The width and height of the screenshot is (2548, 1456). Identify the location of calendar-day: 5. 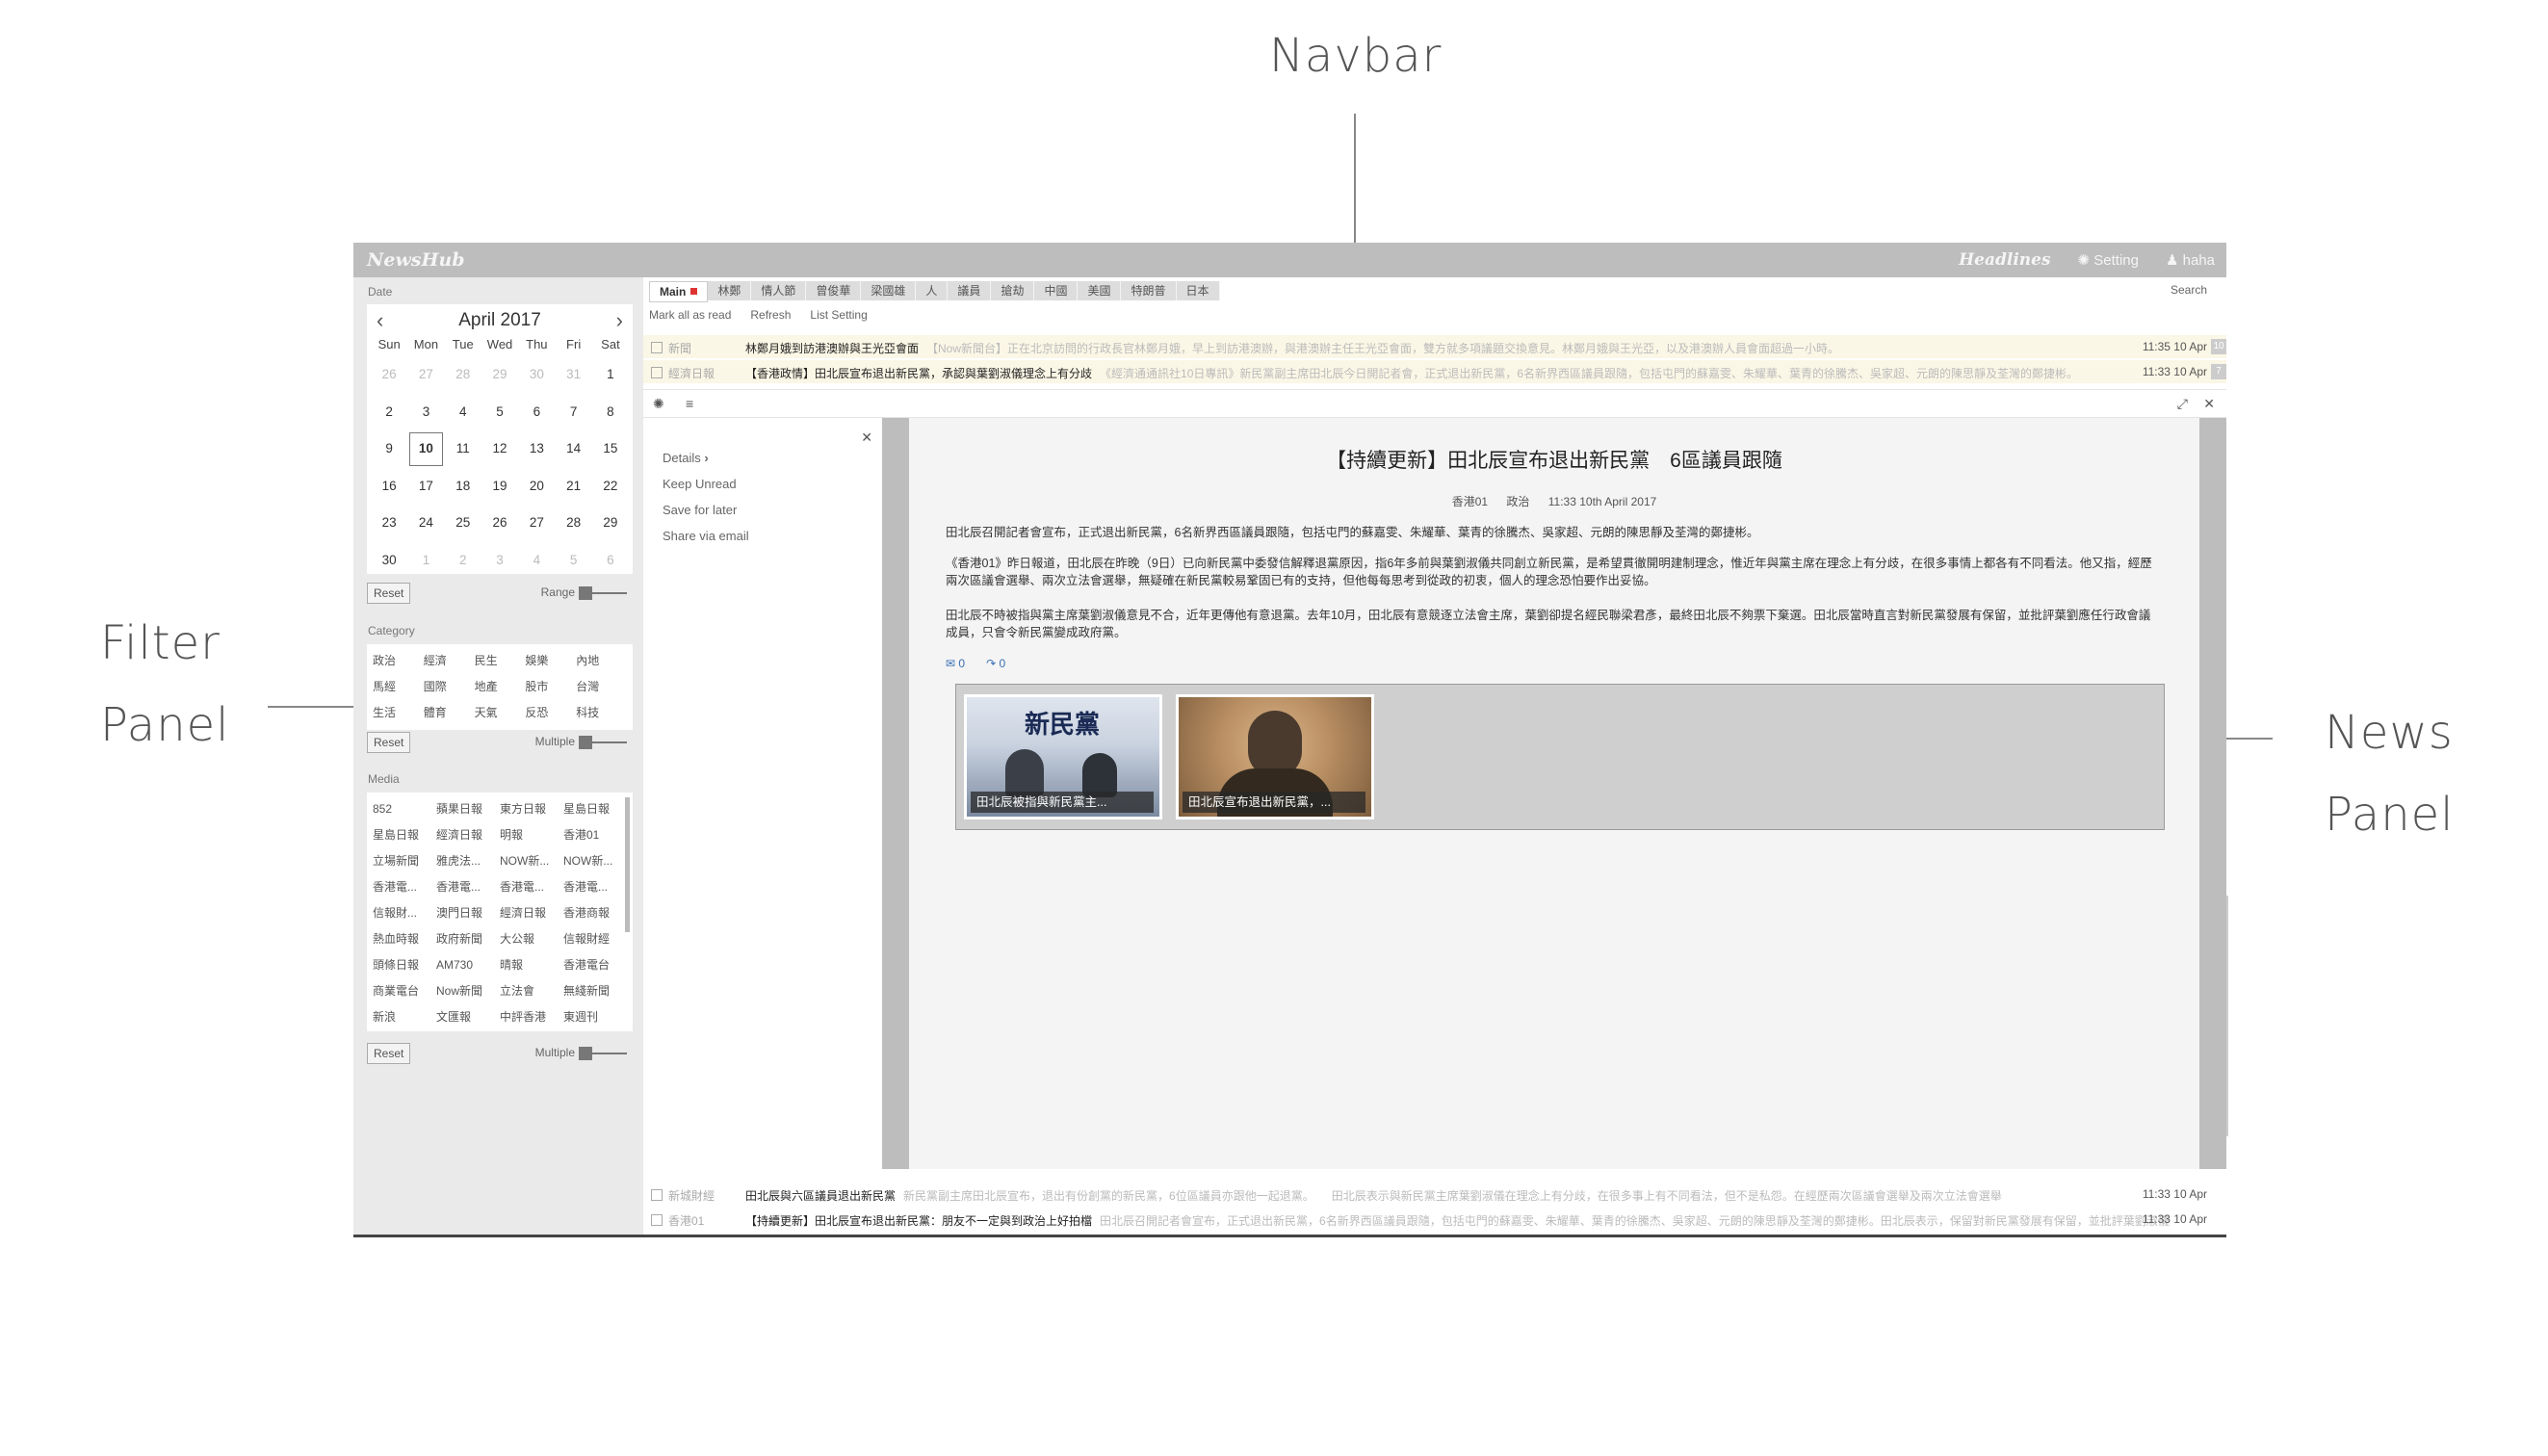
(573, 561).